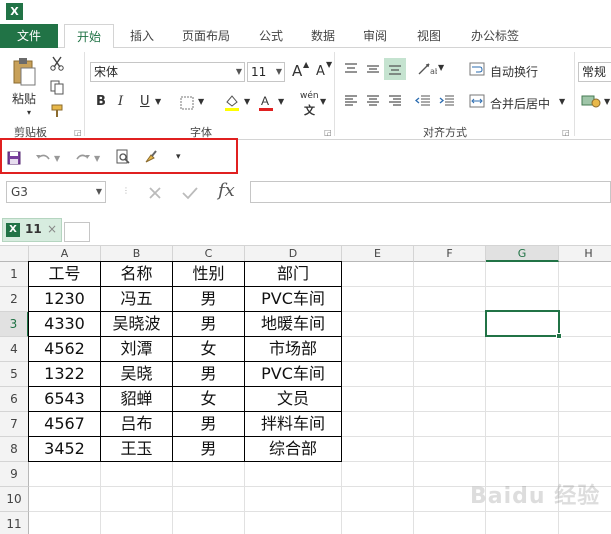 Image resolution: width=611 pixels, height=534 pixels. Describe the element at coordinates (477, 101) in the screenshot. I see `merge-center-icon` at that location.